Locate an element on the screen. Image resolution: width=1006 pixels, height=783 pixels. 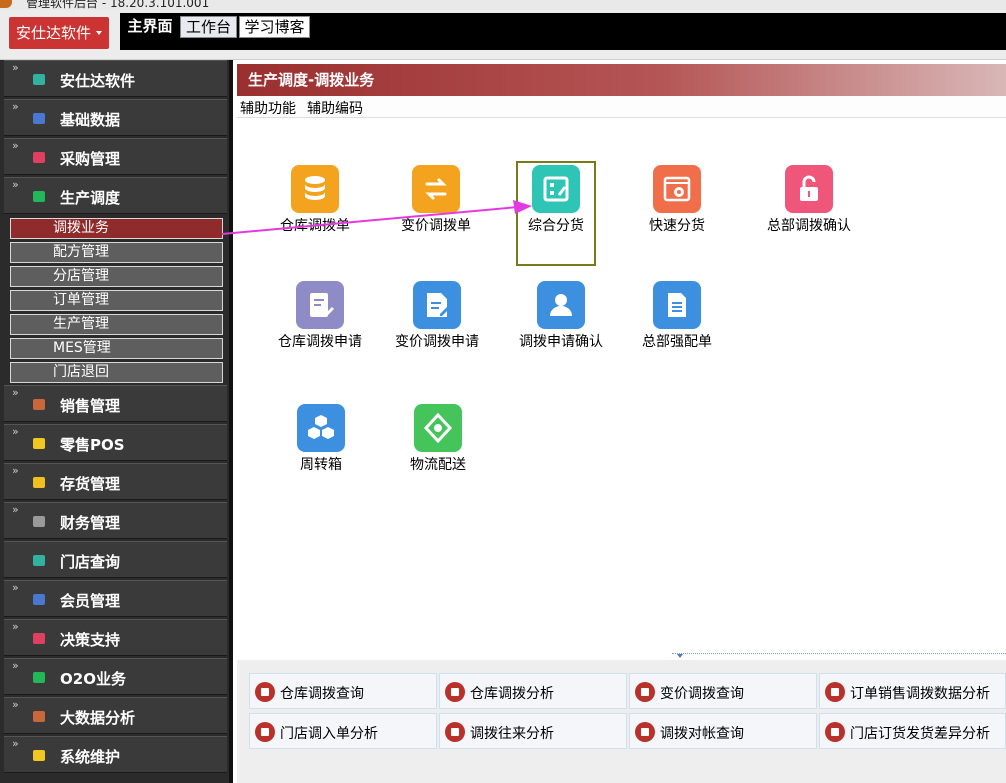
helper-codes-menu: 辅助编码 is located at coordinates (335, 108).